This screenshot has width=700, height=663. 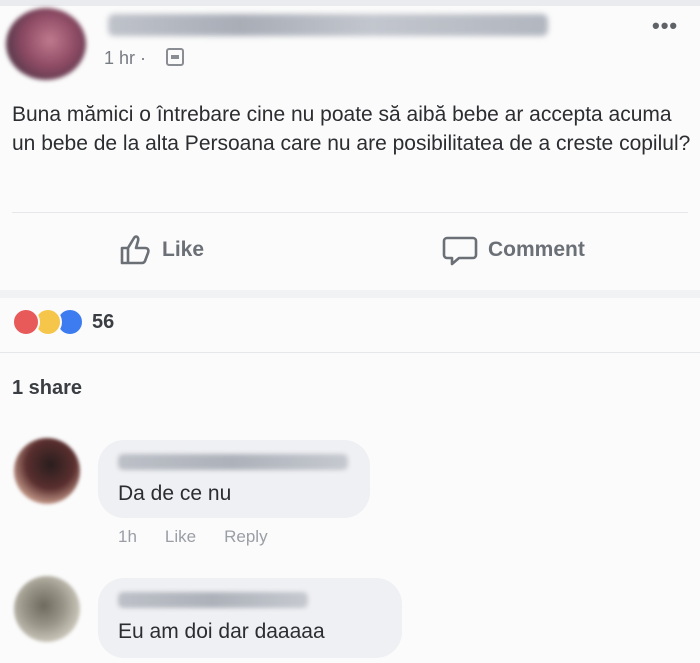 I want to click on like-icon, so click(x=135, y=250).